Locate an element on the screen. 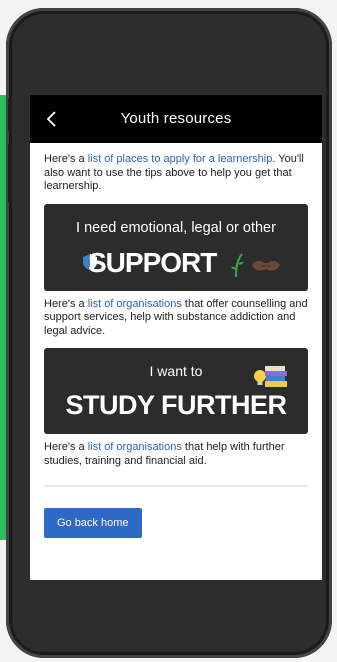 Image resolution: width=337 pixels, height=662 pixels. support-banner-subtitle: I need emotional, legal or other is located at coordinates (176, 227).